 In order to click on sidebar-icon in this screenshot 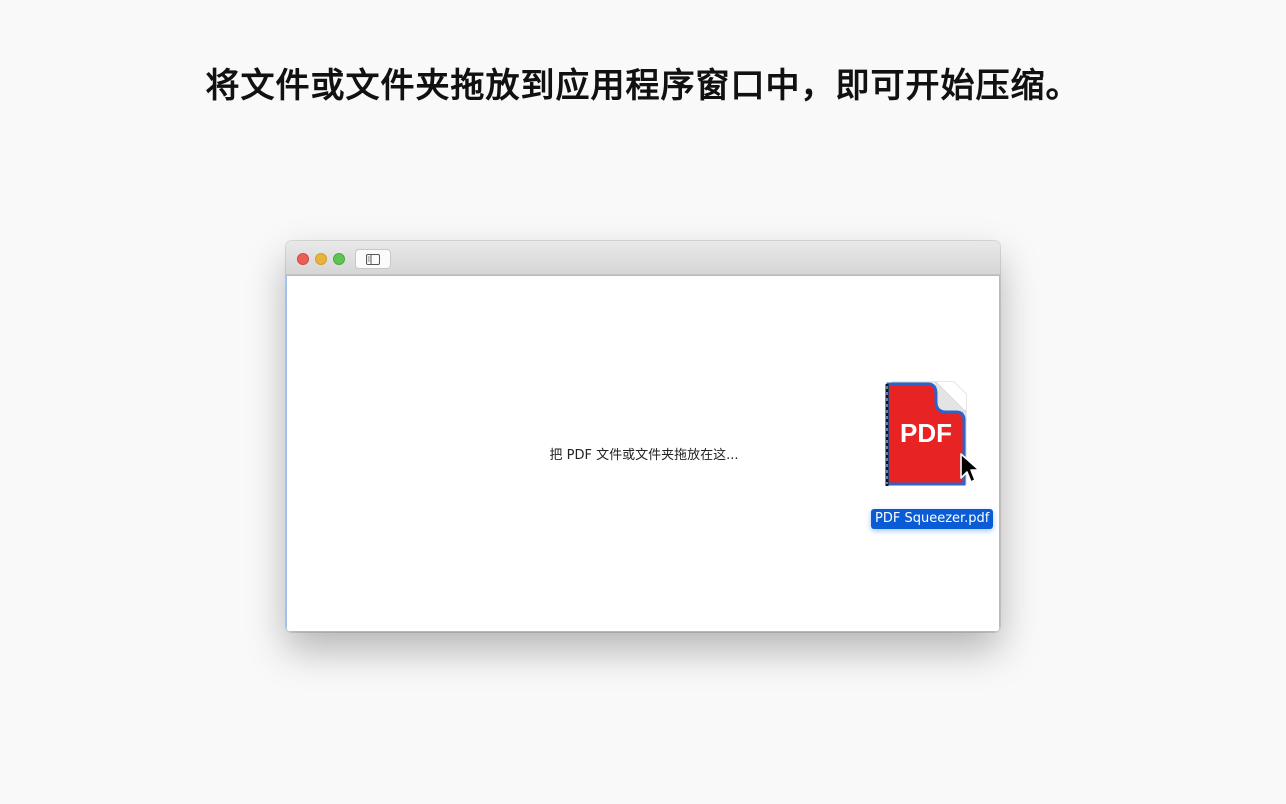, I will do `click(373, 259)`.